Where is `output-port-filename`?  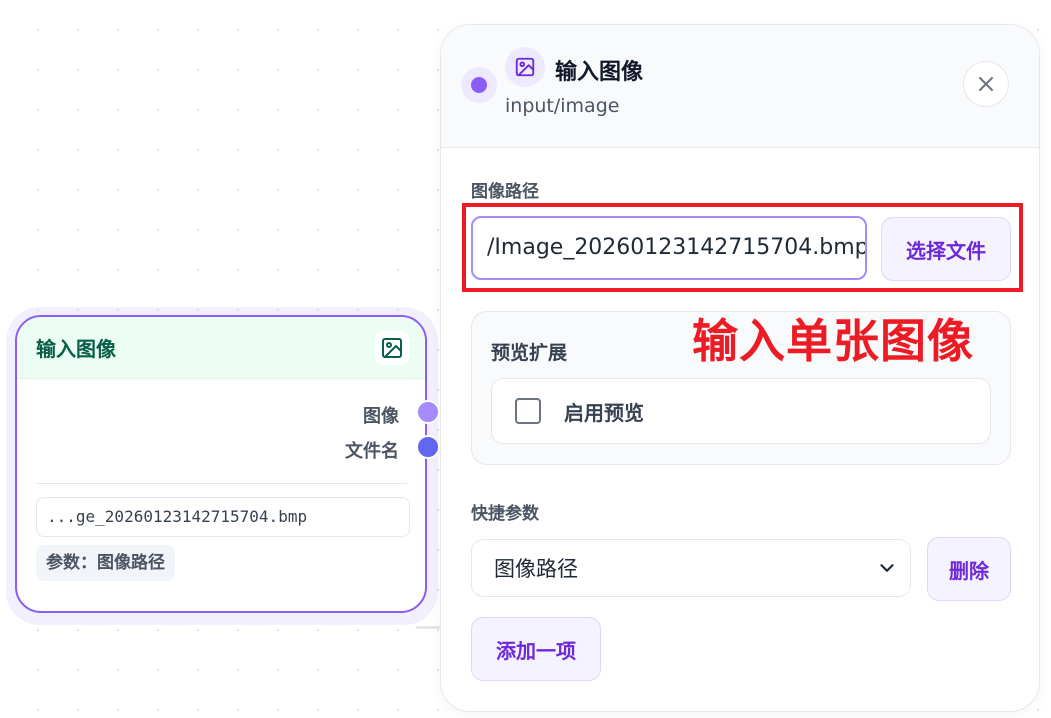 output-port-filename is located at coordinates (428, 447).